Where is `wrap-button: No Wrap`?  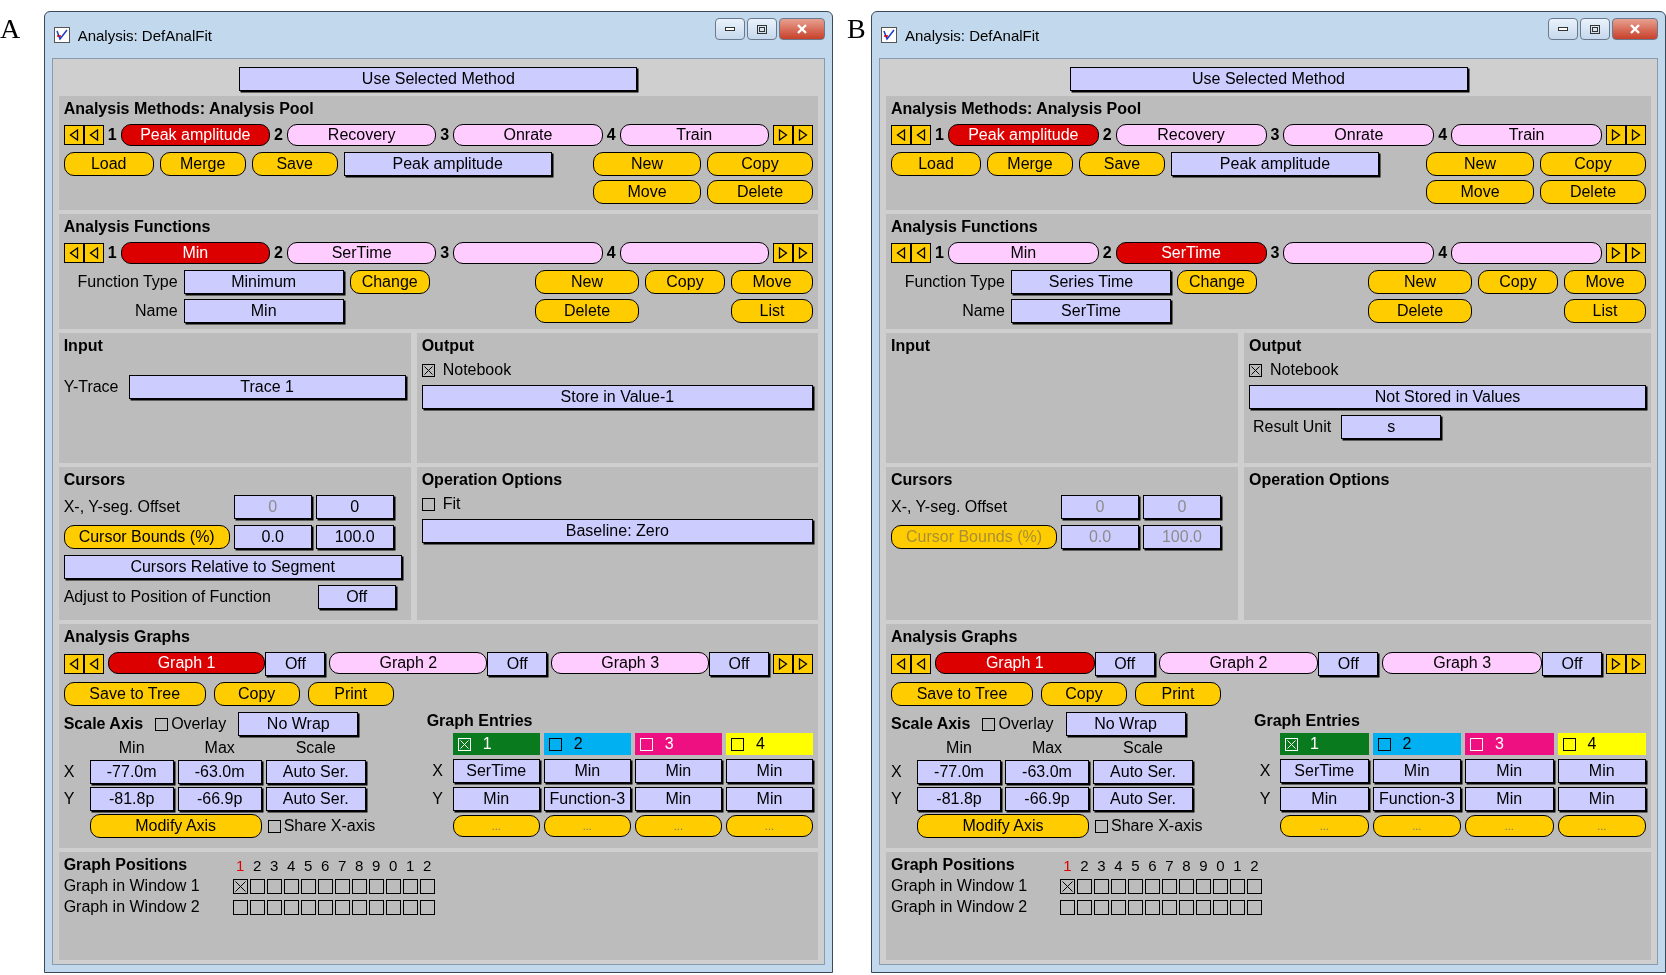
wrap-button: No Wrap is located at coordinates (1125, 724).